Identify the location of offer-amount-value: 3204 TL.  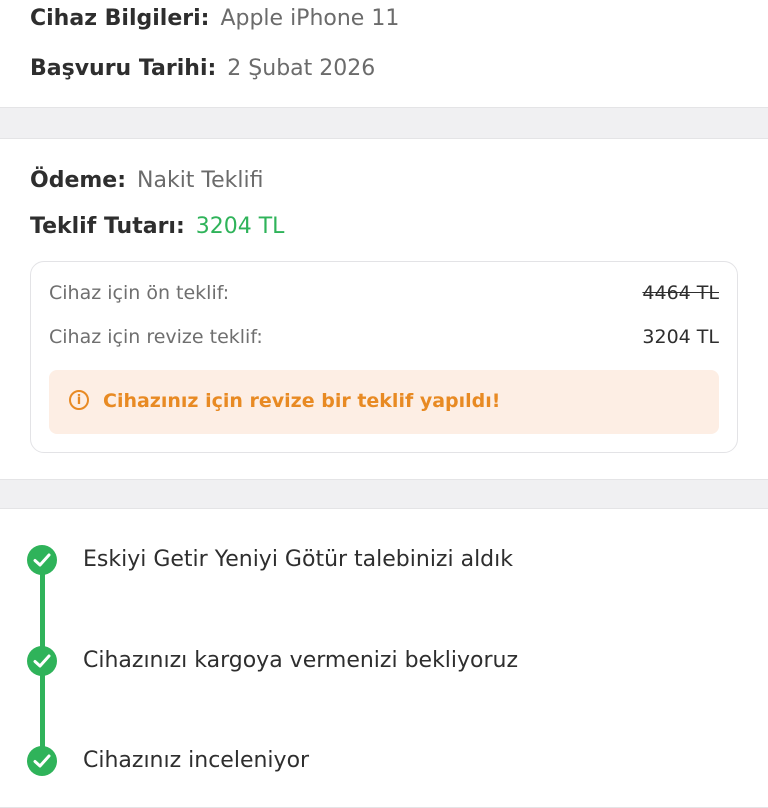
(240, 226).